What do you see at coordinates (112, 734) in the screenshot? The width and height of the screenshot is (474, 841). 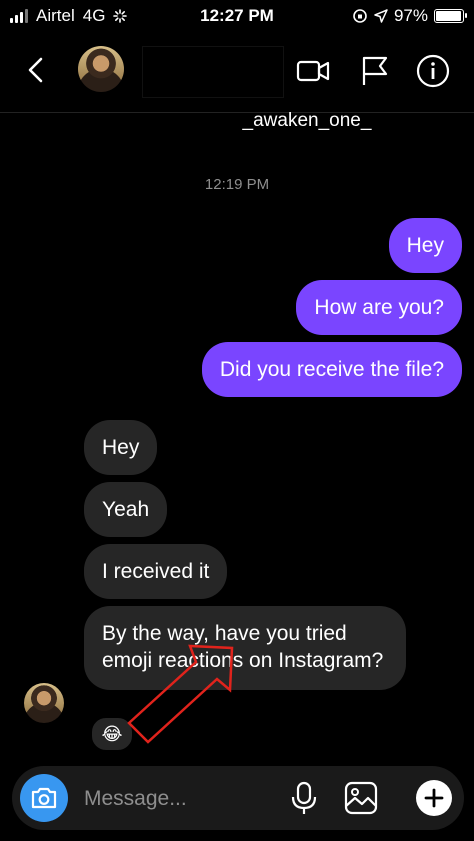 I see `emoji-reaction: 😂` at bounding box center [112, 734].